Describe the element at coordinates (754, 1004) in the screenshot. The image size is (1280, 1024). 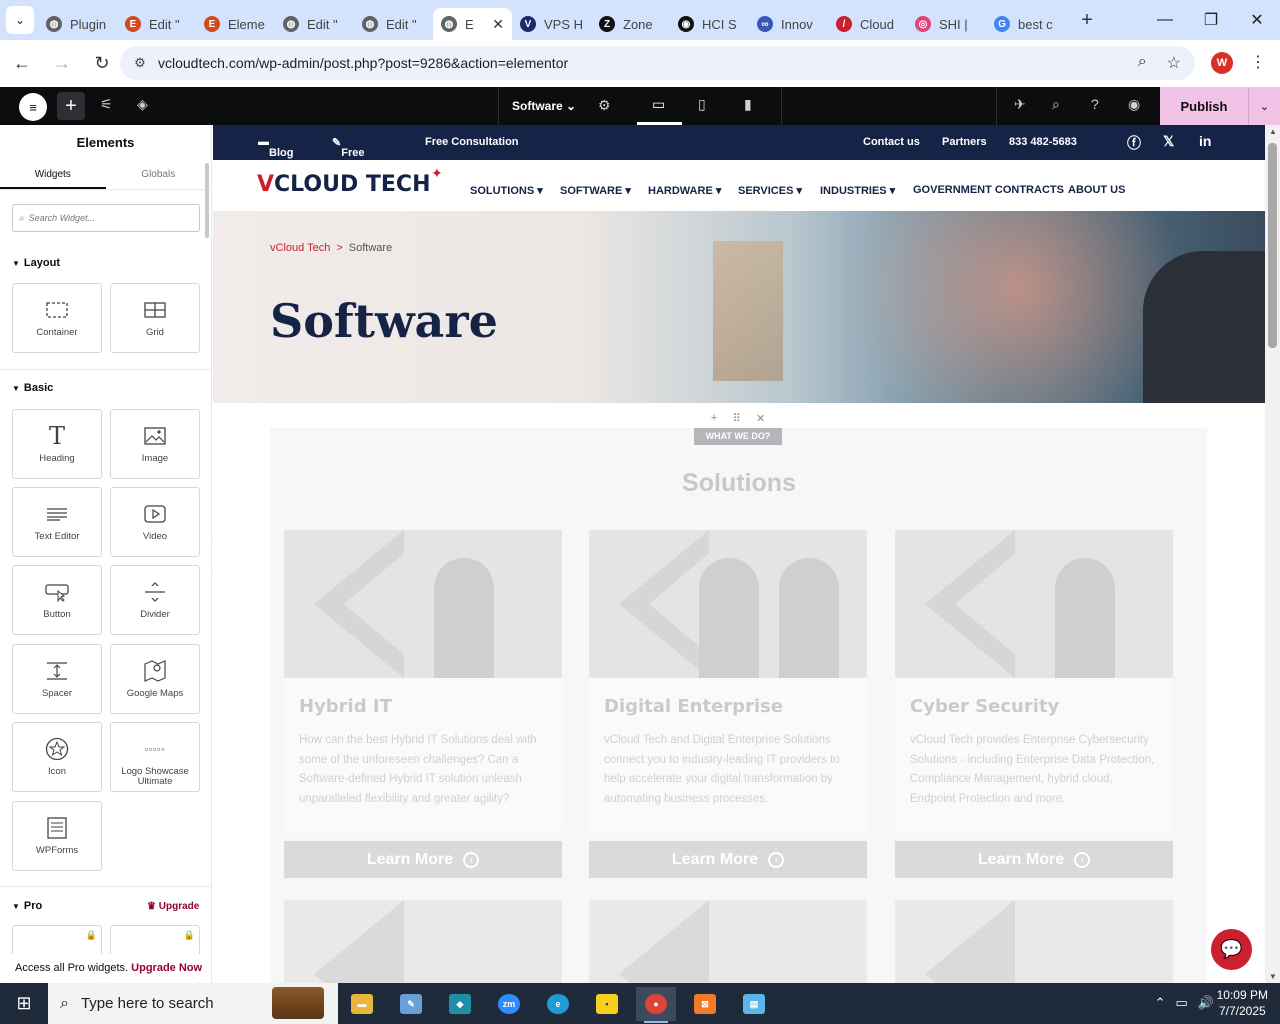
I see `notepad-icon: ▤` at that location.